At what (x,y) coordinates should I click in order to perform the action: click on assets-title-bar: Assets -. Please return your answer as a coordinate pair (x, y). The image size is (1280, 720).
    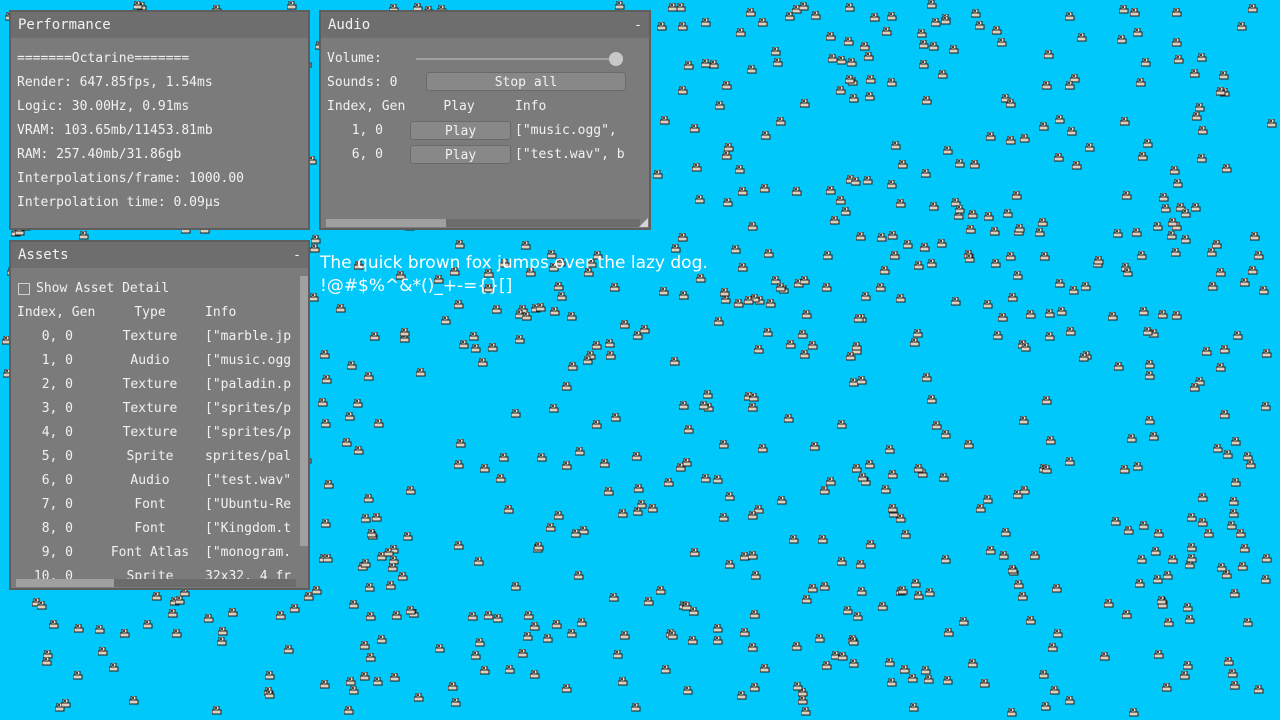
    Looking at the image, I should click on (159, 255).